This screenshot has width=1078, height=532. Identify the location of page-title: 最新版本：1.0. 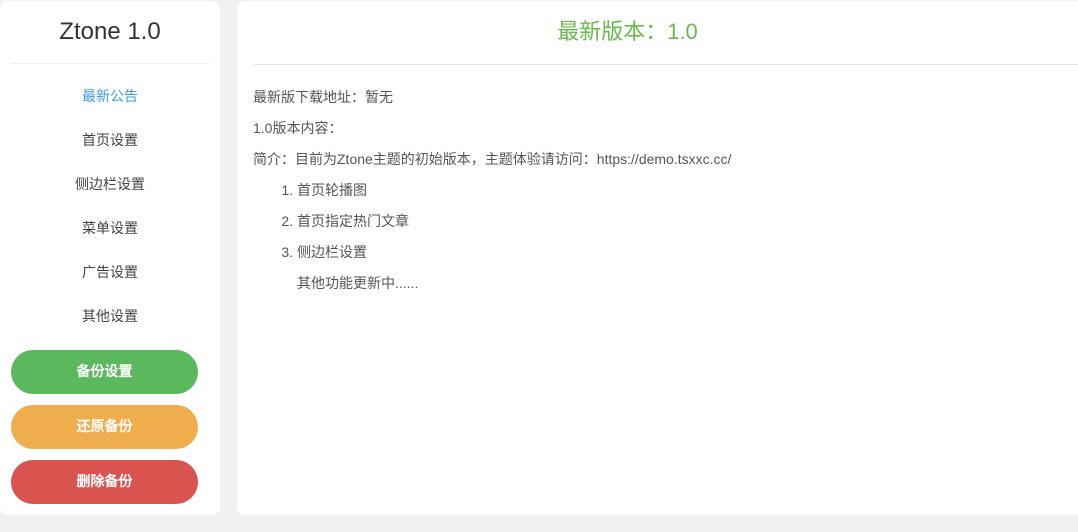
(665, 33).